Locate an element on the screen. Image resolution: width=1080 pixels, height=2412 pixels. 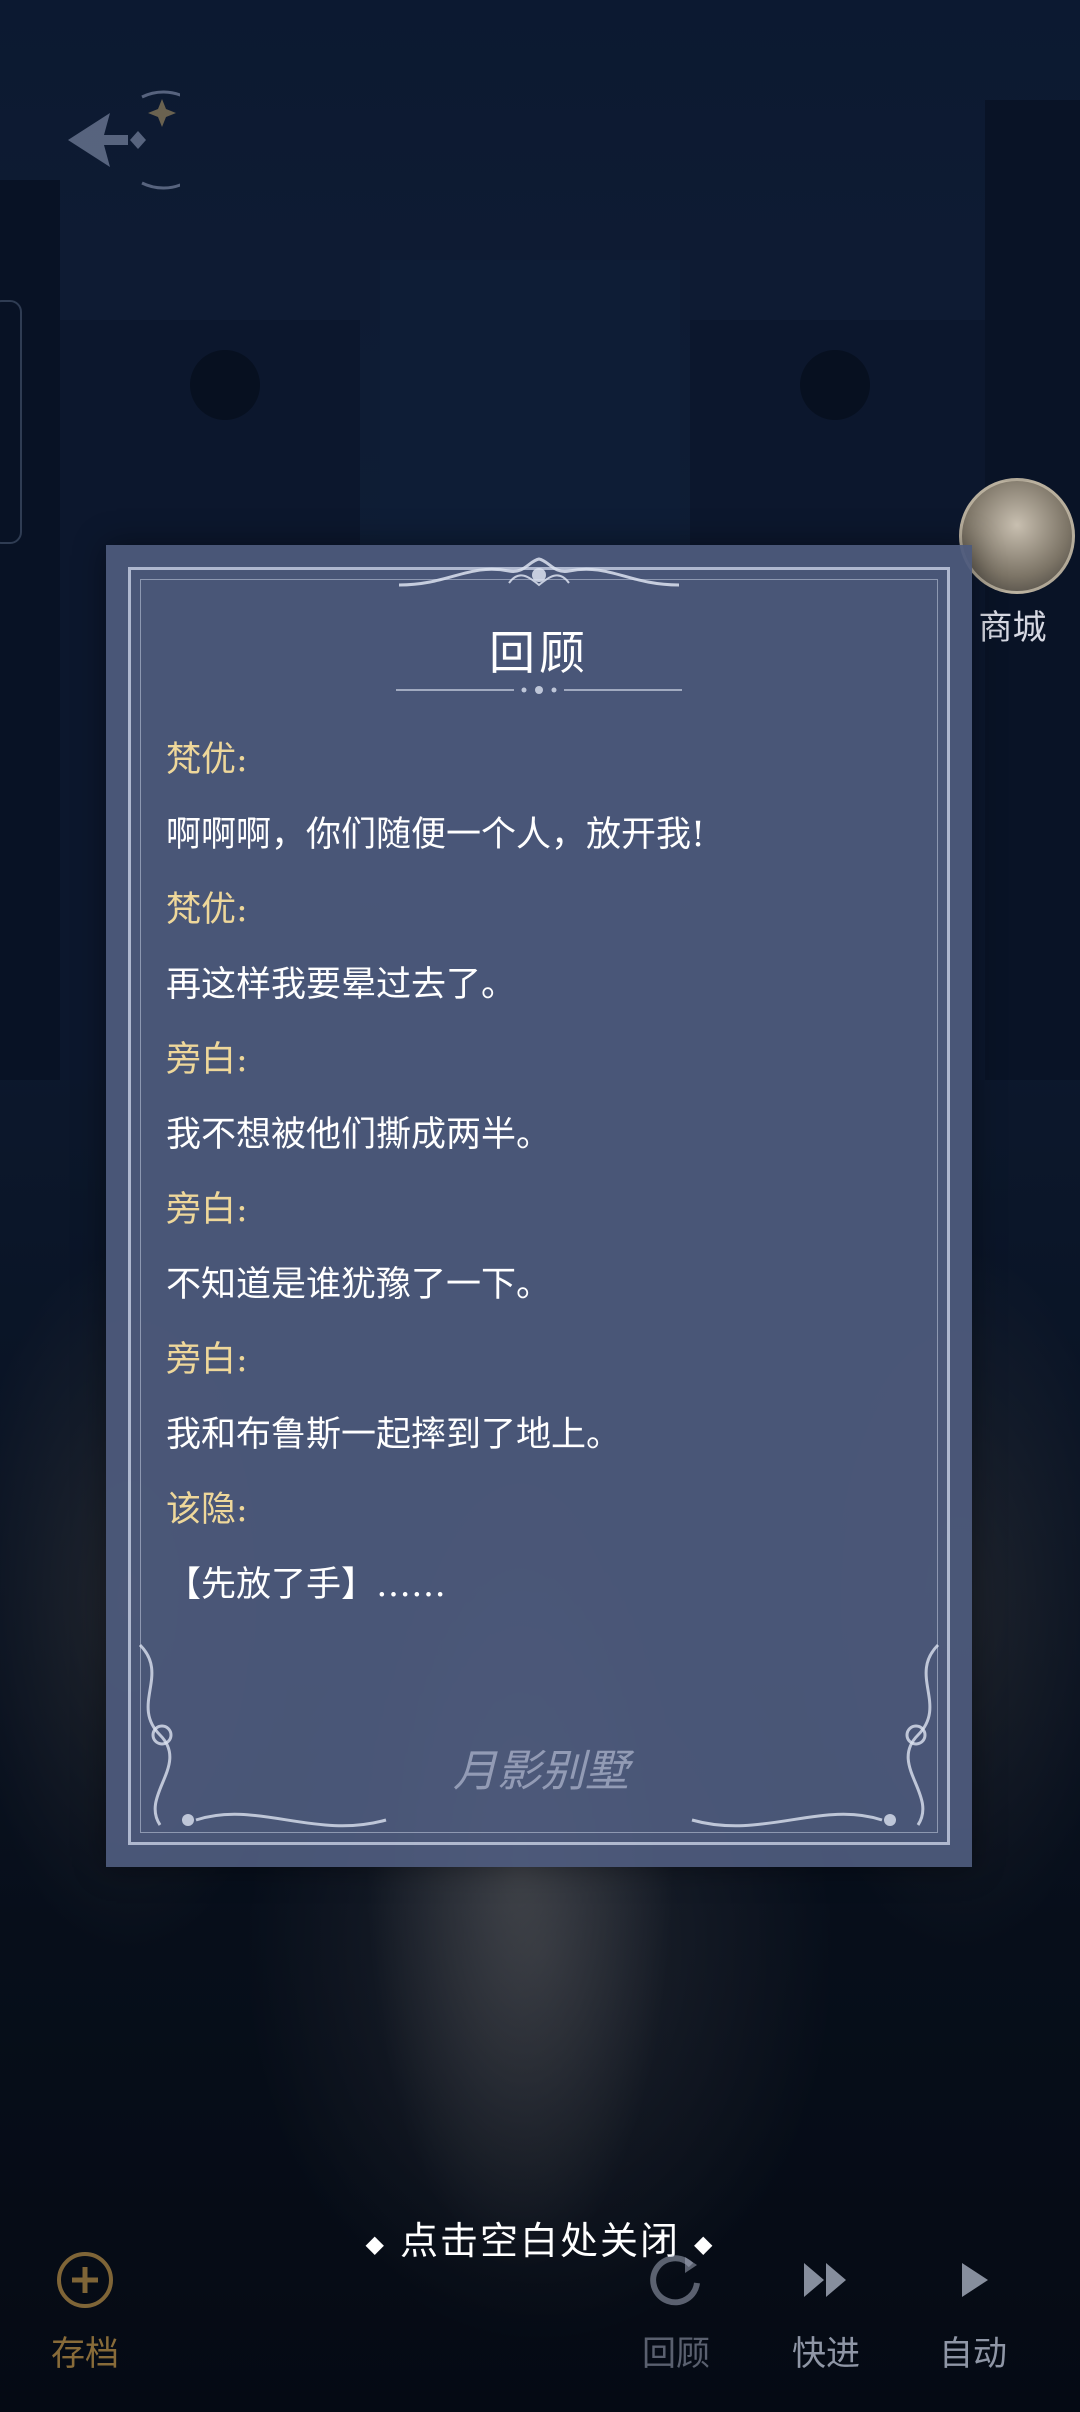
diamond-icon: ◆ is located at coordinates (375, 2243).